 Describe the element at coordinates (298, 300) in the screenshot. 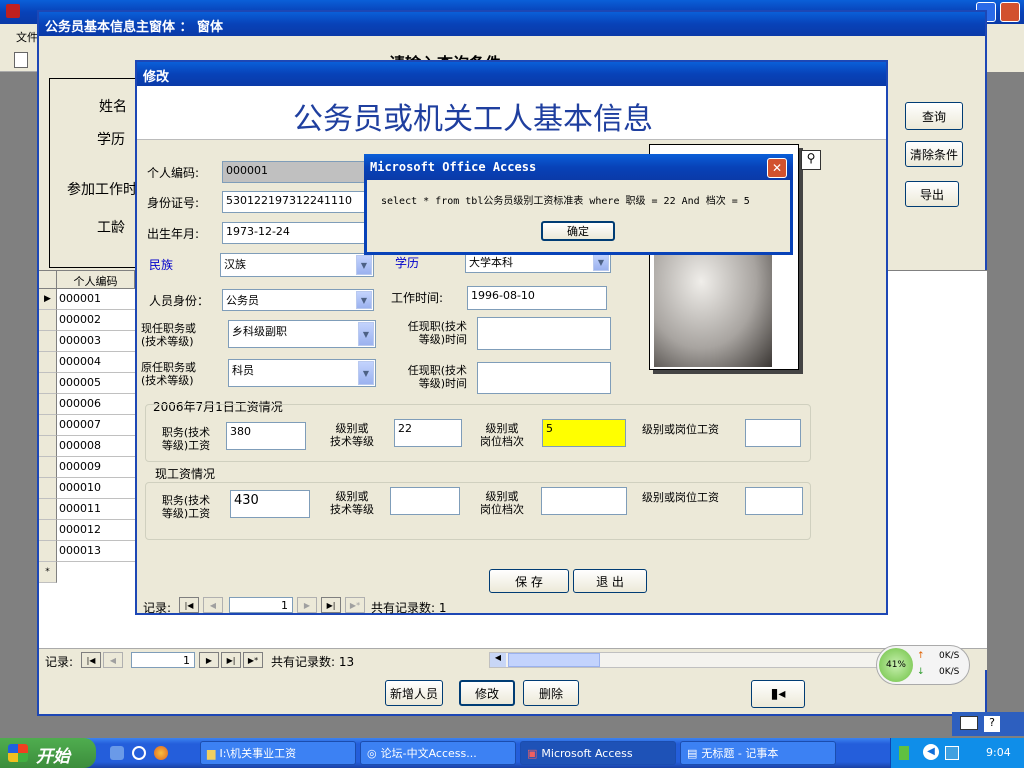

I see `identity-combo: 公务员 ▼` at that location.